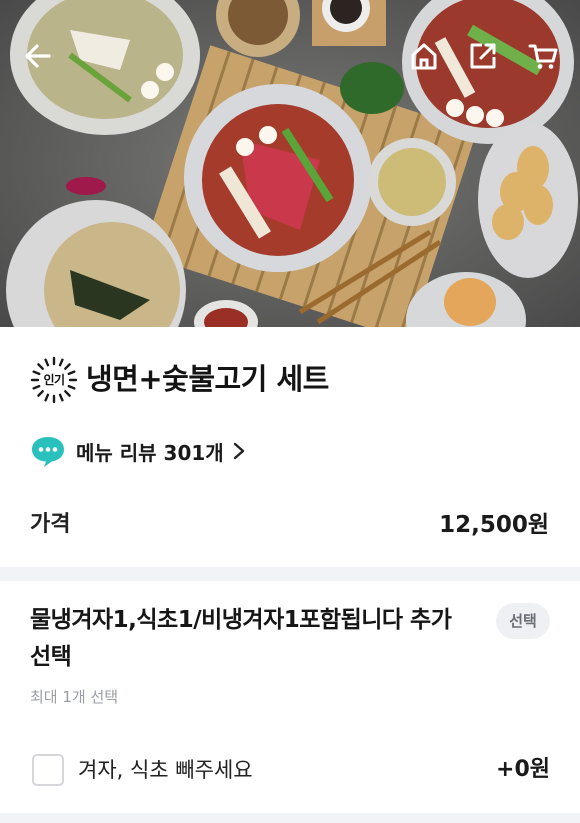 The width and height of the screenshot is (580, 823). Describe the element at coordinates (74, 697) in the screenshot. I see `option-group-subtitle: 최대 1개 선택` at that location.